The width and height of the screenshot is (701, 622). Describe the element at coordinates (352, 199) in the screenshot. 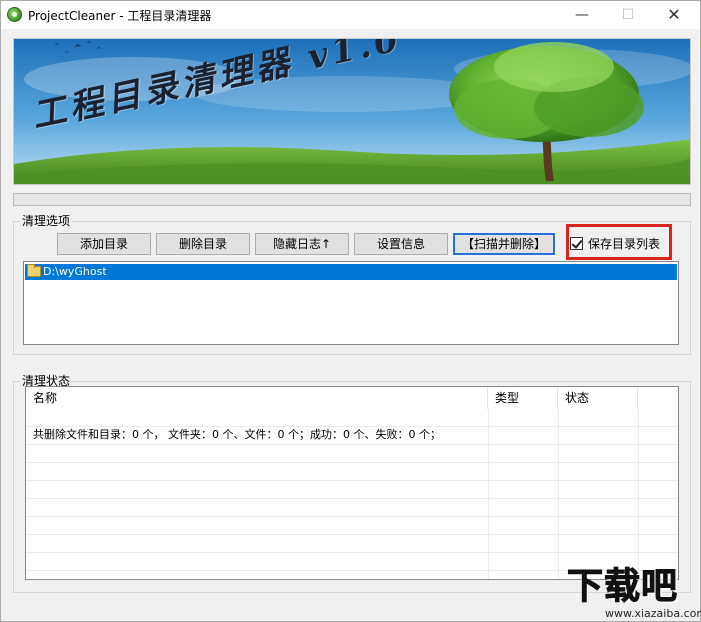

I see `progress-bar` at that location.